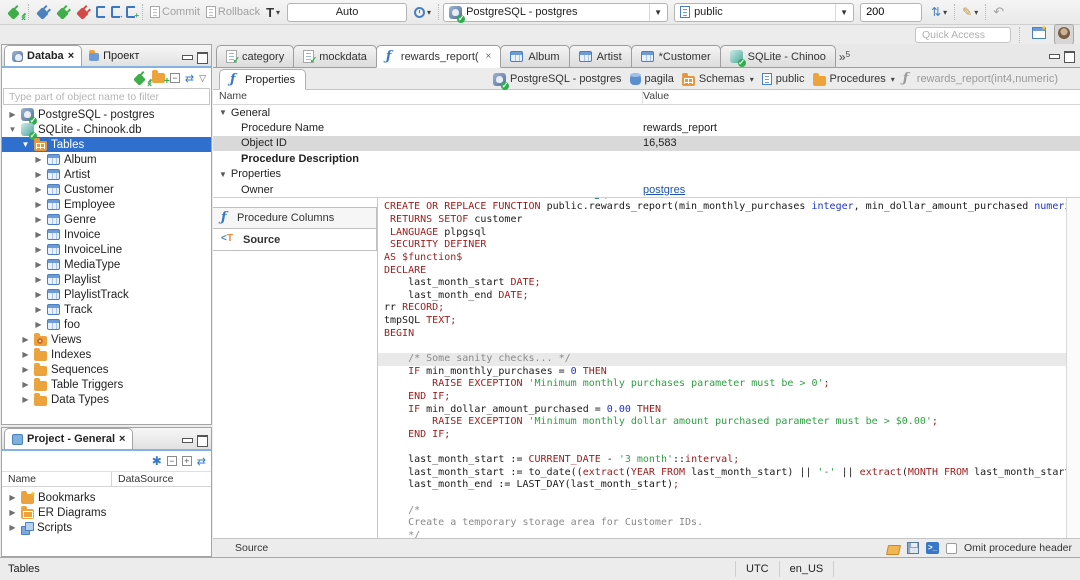 This screenshot has height=580, width=1080. I want to click on vertical-scrollbar, so click(1073, 368).